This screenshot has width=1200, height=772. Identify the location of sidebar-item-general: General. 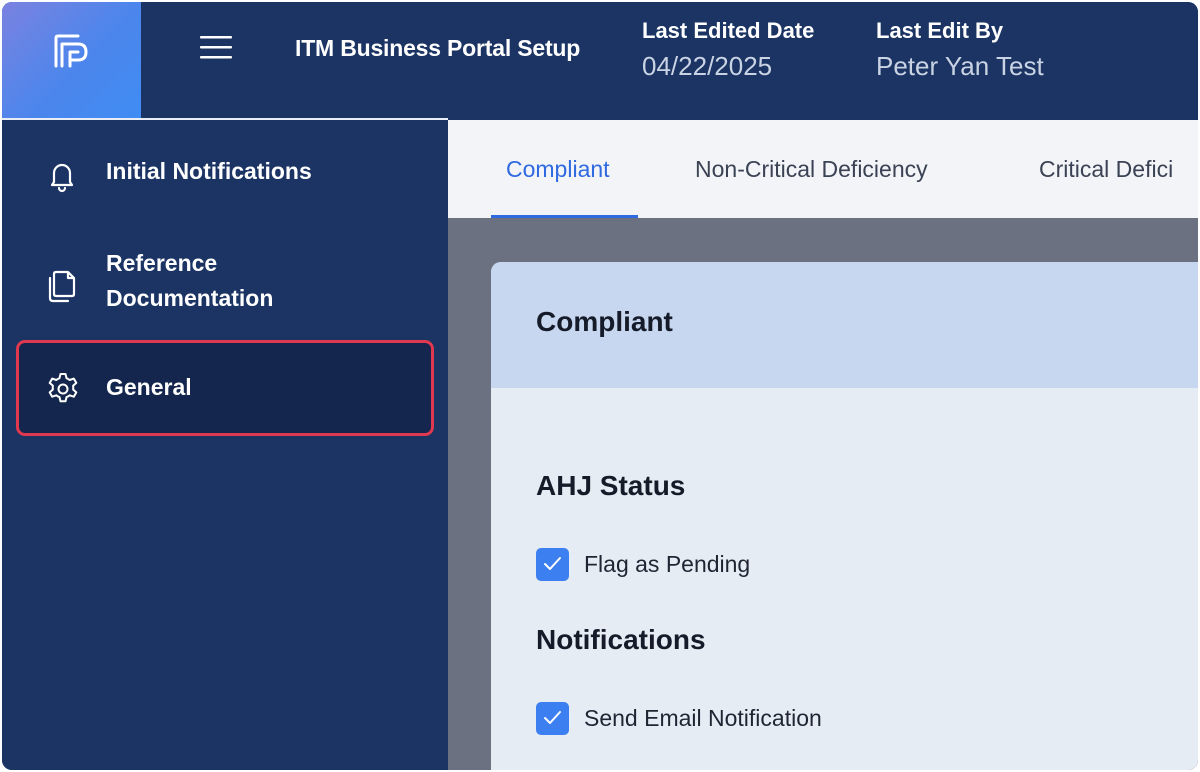
(225, 388).